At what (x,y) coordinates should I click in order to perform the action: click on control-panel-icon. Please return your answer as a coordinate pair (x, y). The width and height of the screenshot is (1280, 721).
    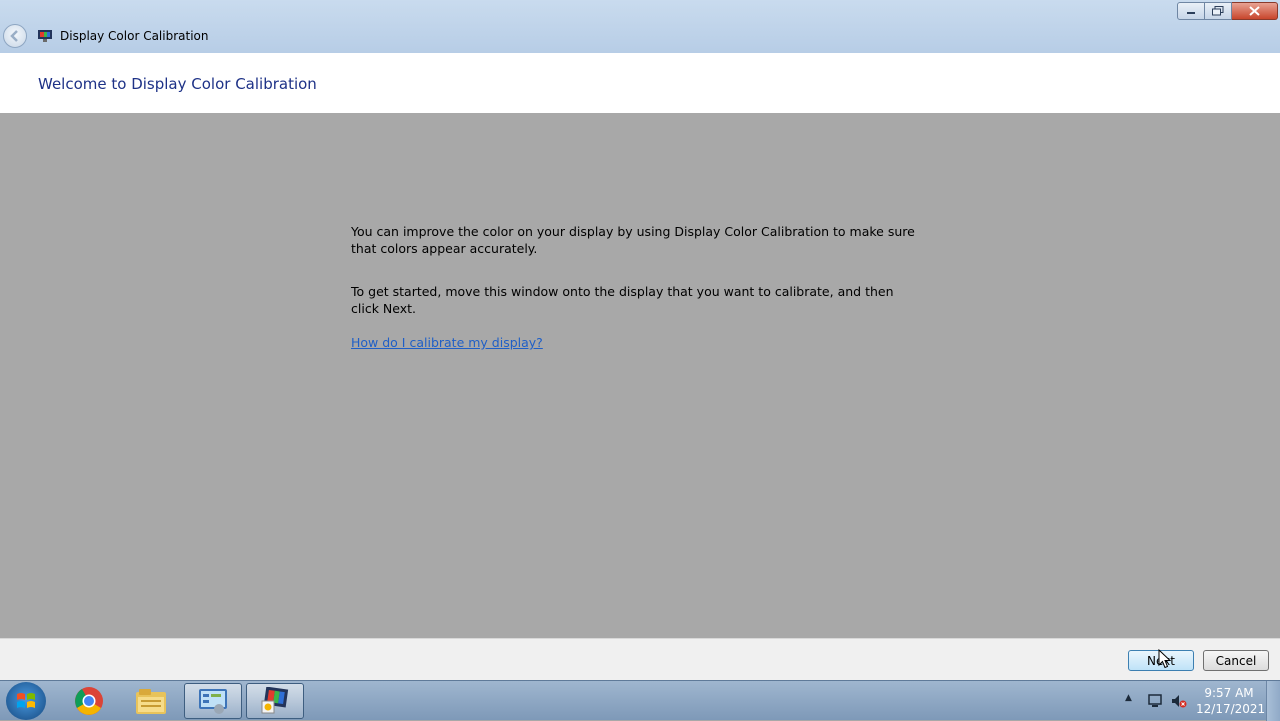
    Looking at the image, I should click on (213, 701).